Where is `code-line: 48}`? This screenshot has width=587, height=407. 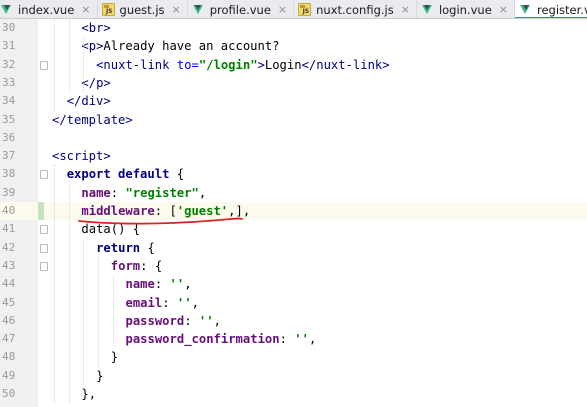 code-line: 48} is located at coordinates (293, 357).